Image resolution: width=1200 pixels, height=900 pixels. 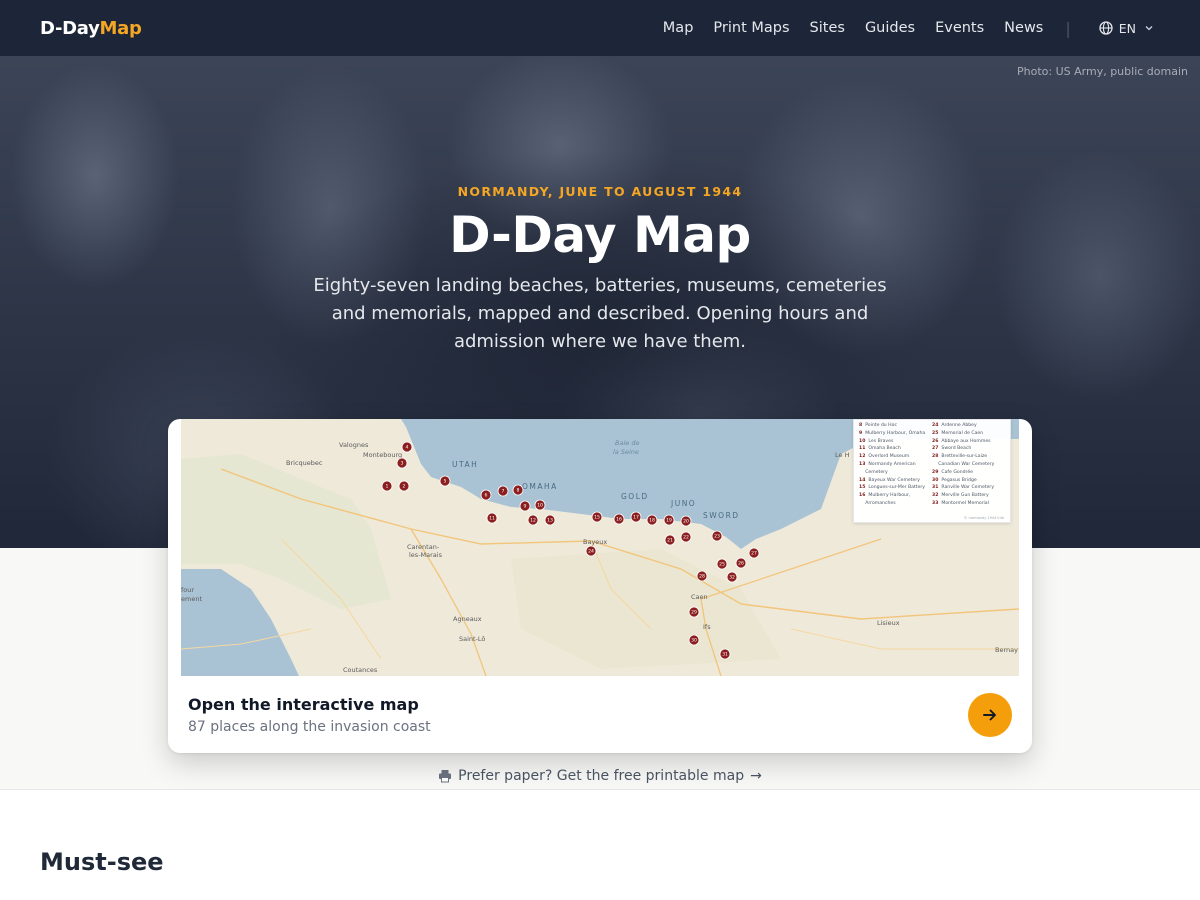 What do you see at coordinates (304, 463) in the screenshot?
I see `place-bricquebec: Bricquebec` at bounding box center [304, 463].